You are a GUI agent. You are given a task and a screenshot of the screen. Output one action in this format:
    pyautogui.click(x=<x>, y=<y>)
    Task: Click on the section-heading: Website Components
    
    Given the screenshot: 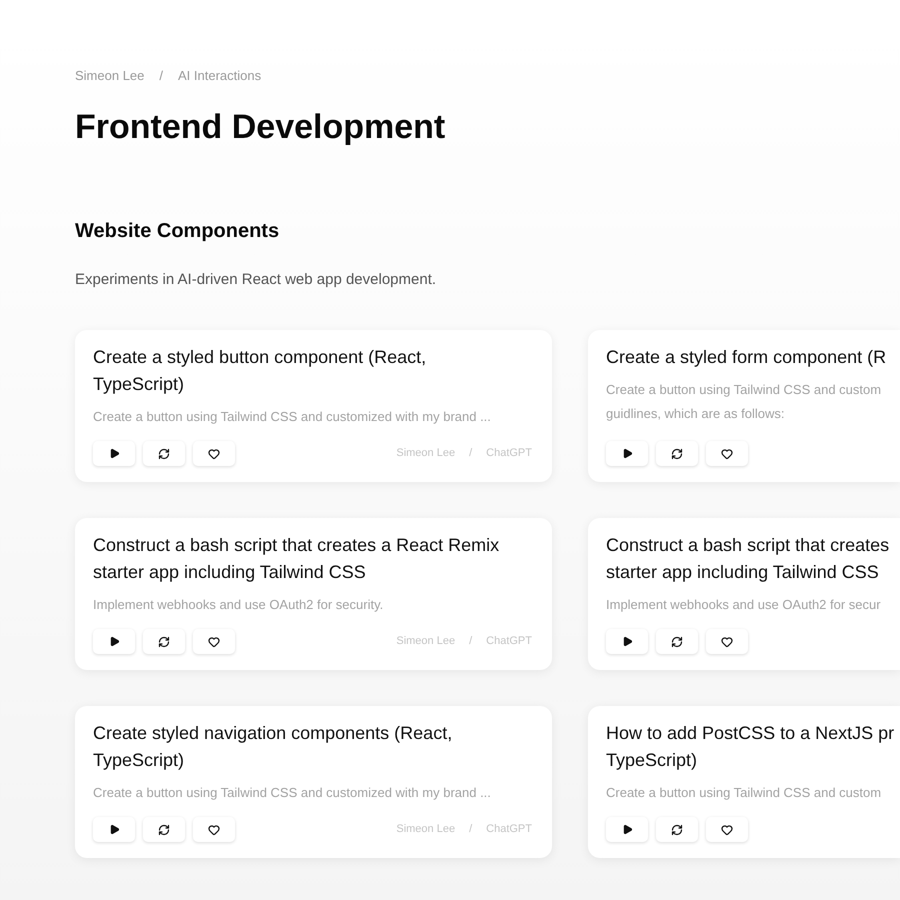 What is the action you would take?
    pyautogui.click(x=177, y=231)
    